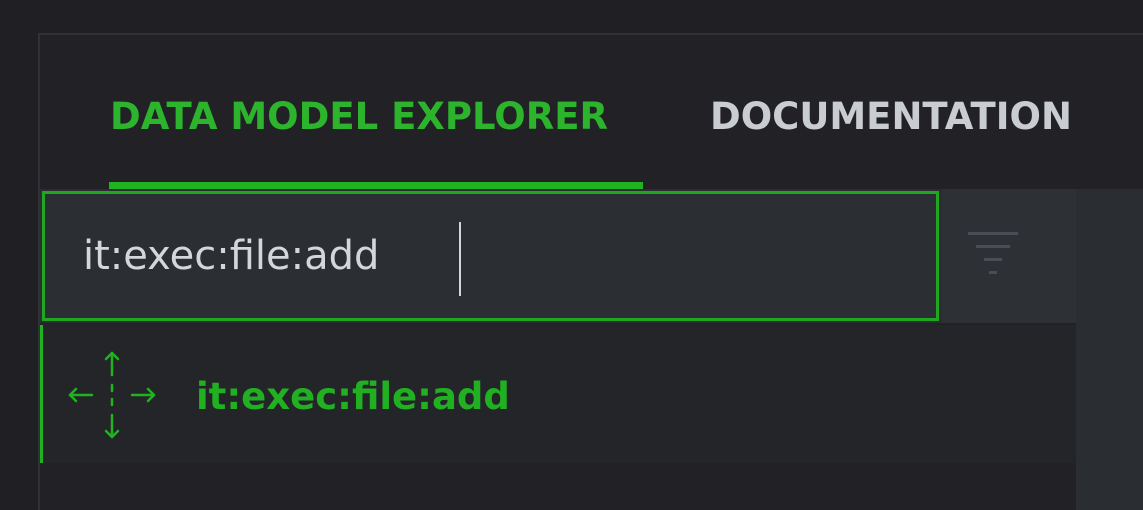 Image resolution: width=1143 pixels, height=510 pixels. Describe the element at coordinates (112, 395) in the screenshot. I see `move-arrows-icon` at that location.